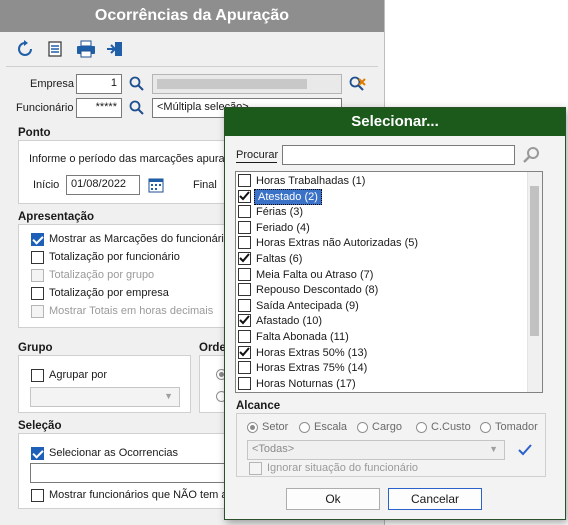  I want to click on list-item-label: Feriado (4), so click(283, 227).